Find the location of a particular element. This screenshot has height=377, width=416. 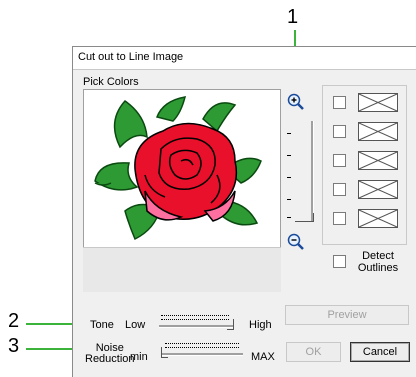

callout-1: 1 is located at coordinates (293, 17).